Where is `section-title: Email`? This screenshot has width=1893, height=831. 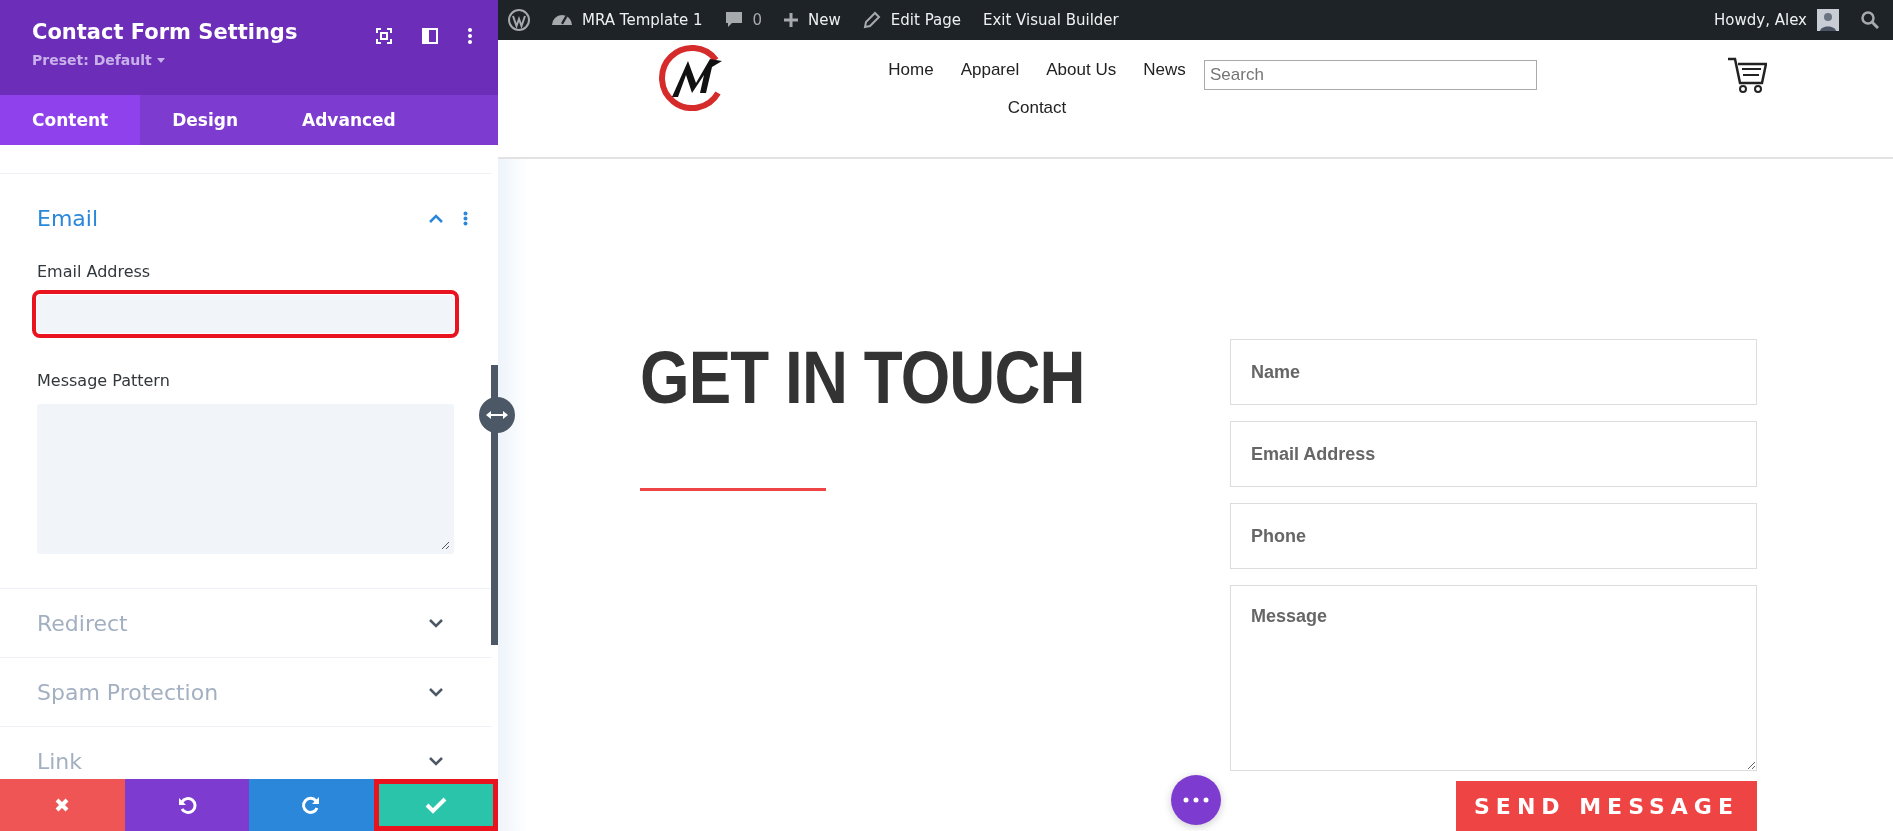
section-title: Email is located at coordinates (233, 218).